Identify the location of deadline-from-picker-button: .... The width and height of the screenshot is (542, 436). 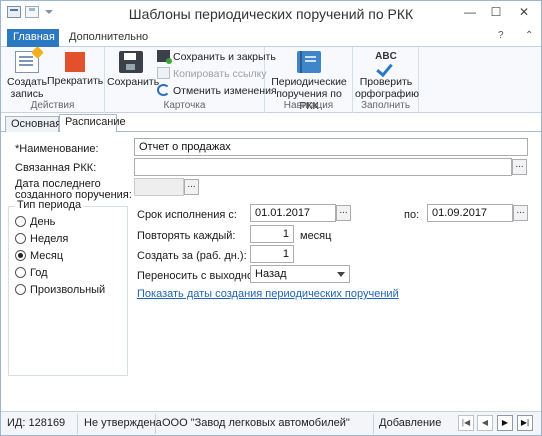
(343, 213).